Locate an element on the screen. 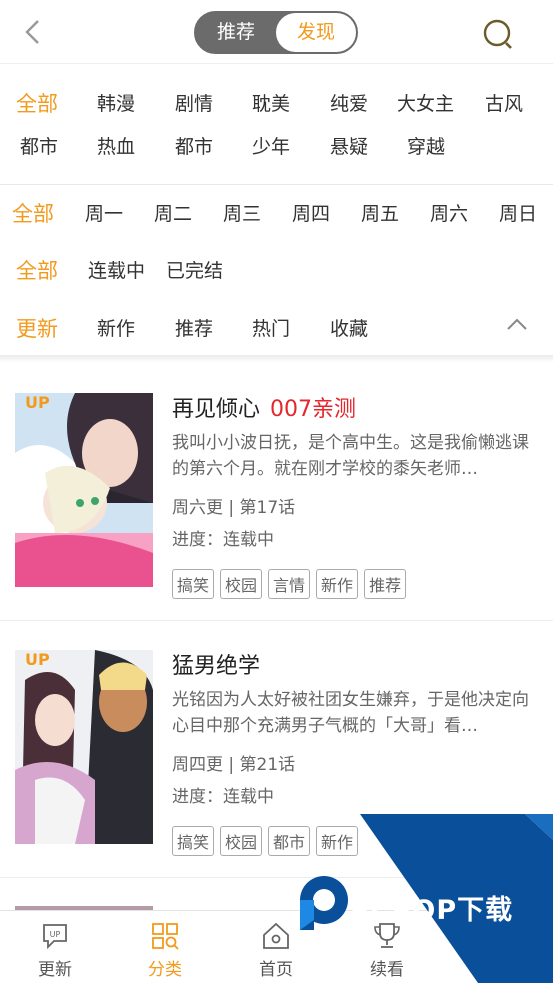  nav-label: 续看 is located at coordinates (387, 970).